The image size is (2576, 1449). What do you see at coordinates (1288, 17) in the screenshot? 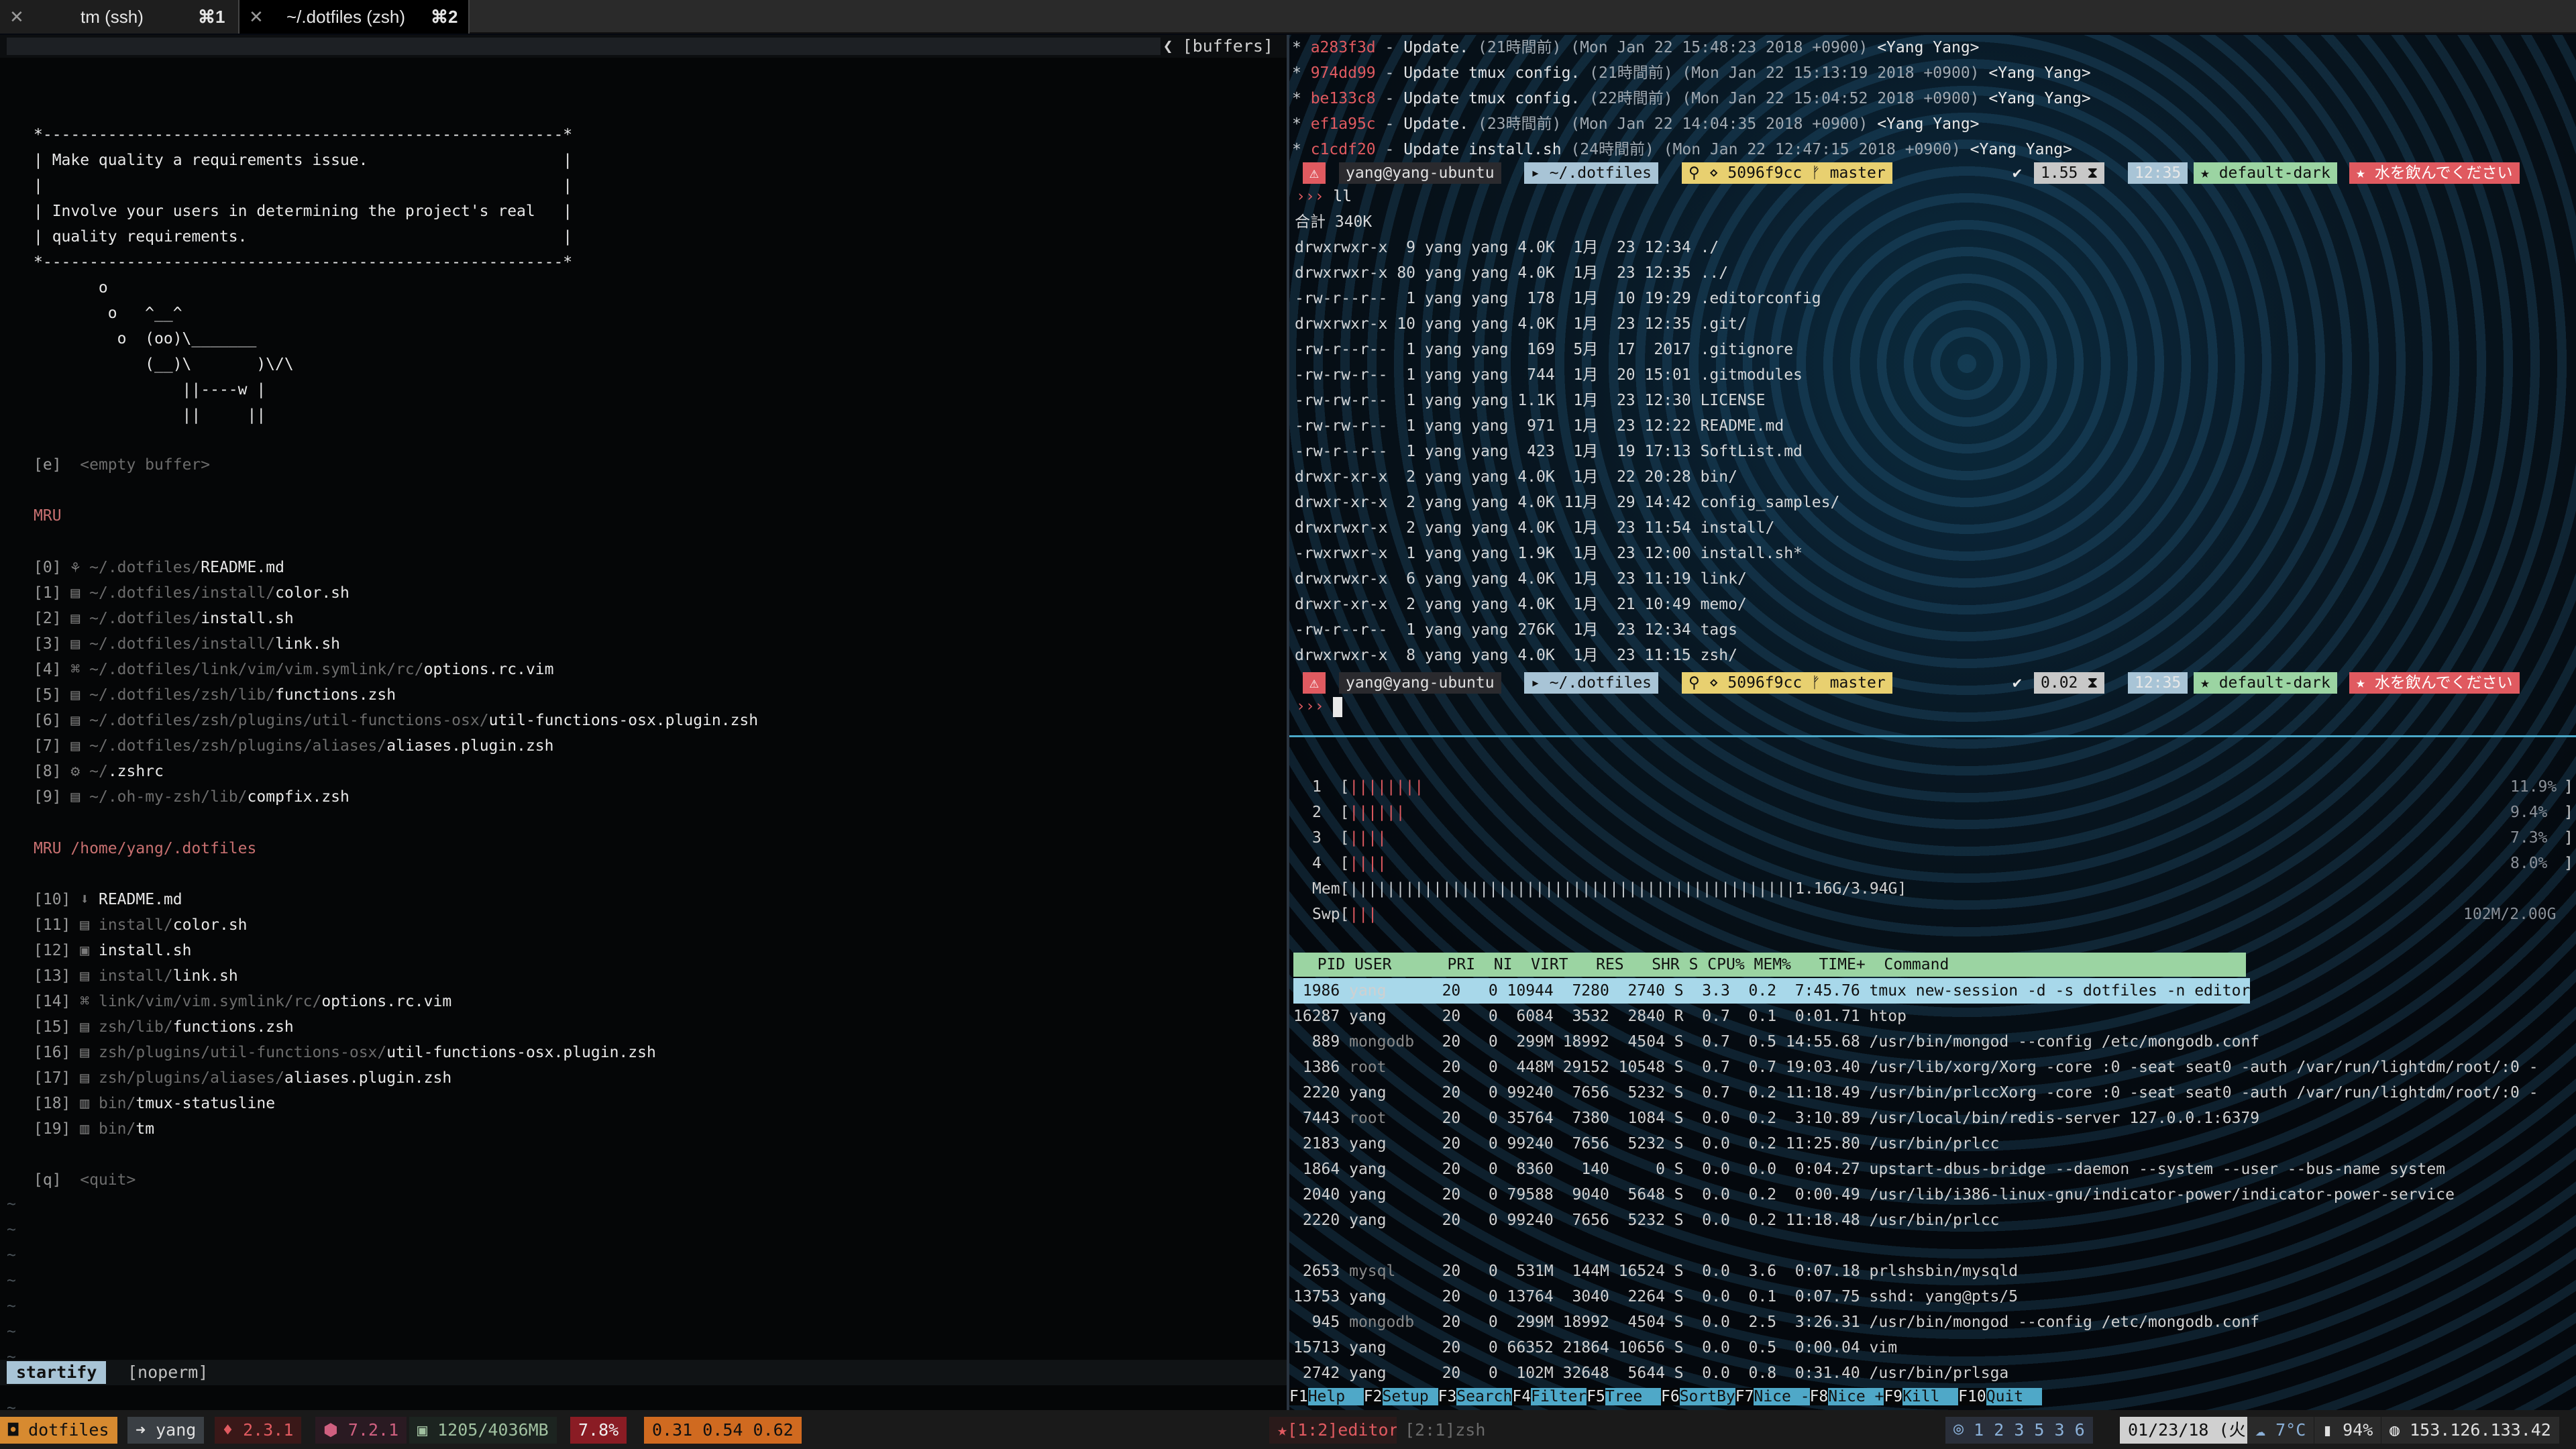
I see `window-tab-bar: ✕ tm (ssh) ⌘1 ✕ ~/.dotfiles (zsh) ⌘2` at bounding box center [1288, 17].